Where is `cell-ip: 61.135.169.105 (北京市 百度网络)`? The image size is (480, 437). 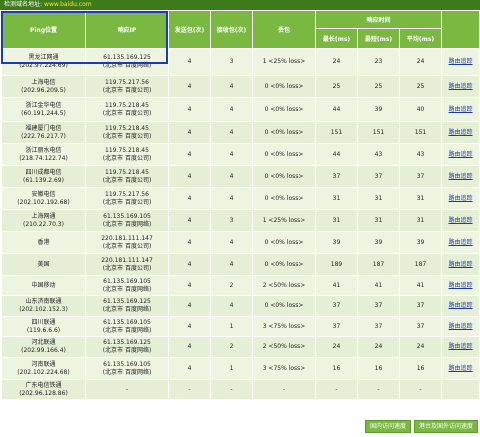
cell-ip: 61.135.169.105 (北京市 百度网络) is located at coordinates (127, 220).